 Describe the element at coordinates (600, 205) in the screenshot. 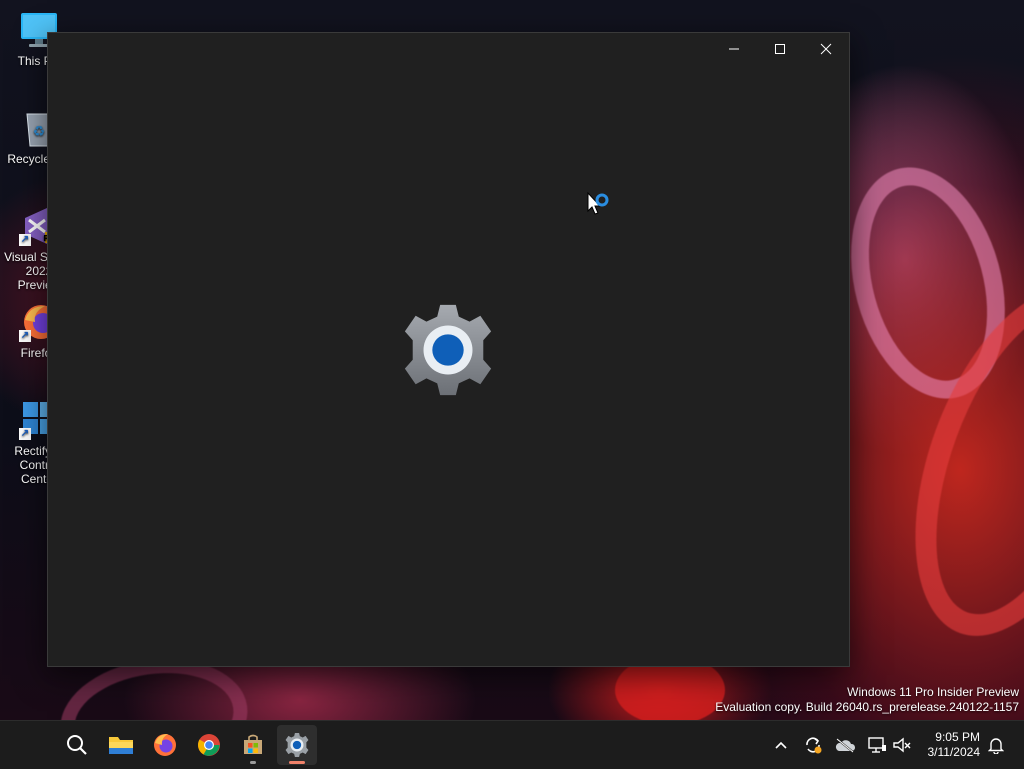

I see `busy-cursor` at that location.